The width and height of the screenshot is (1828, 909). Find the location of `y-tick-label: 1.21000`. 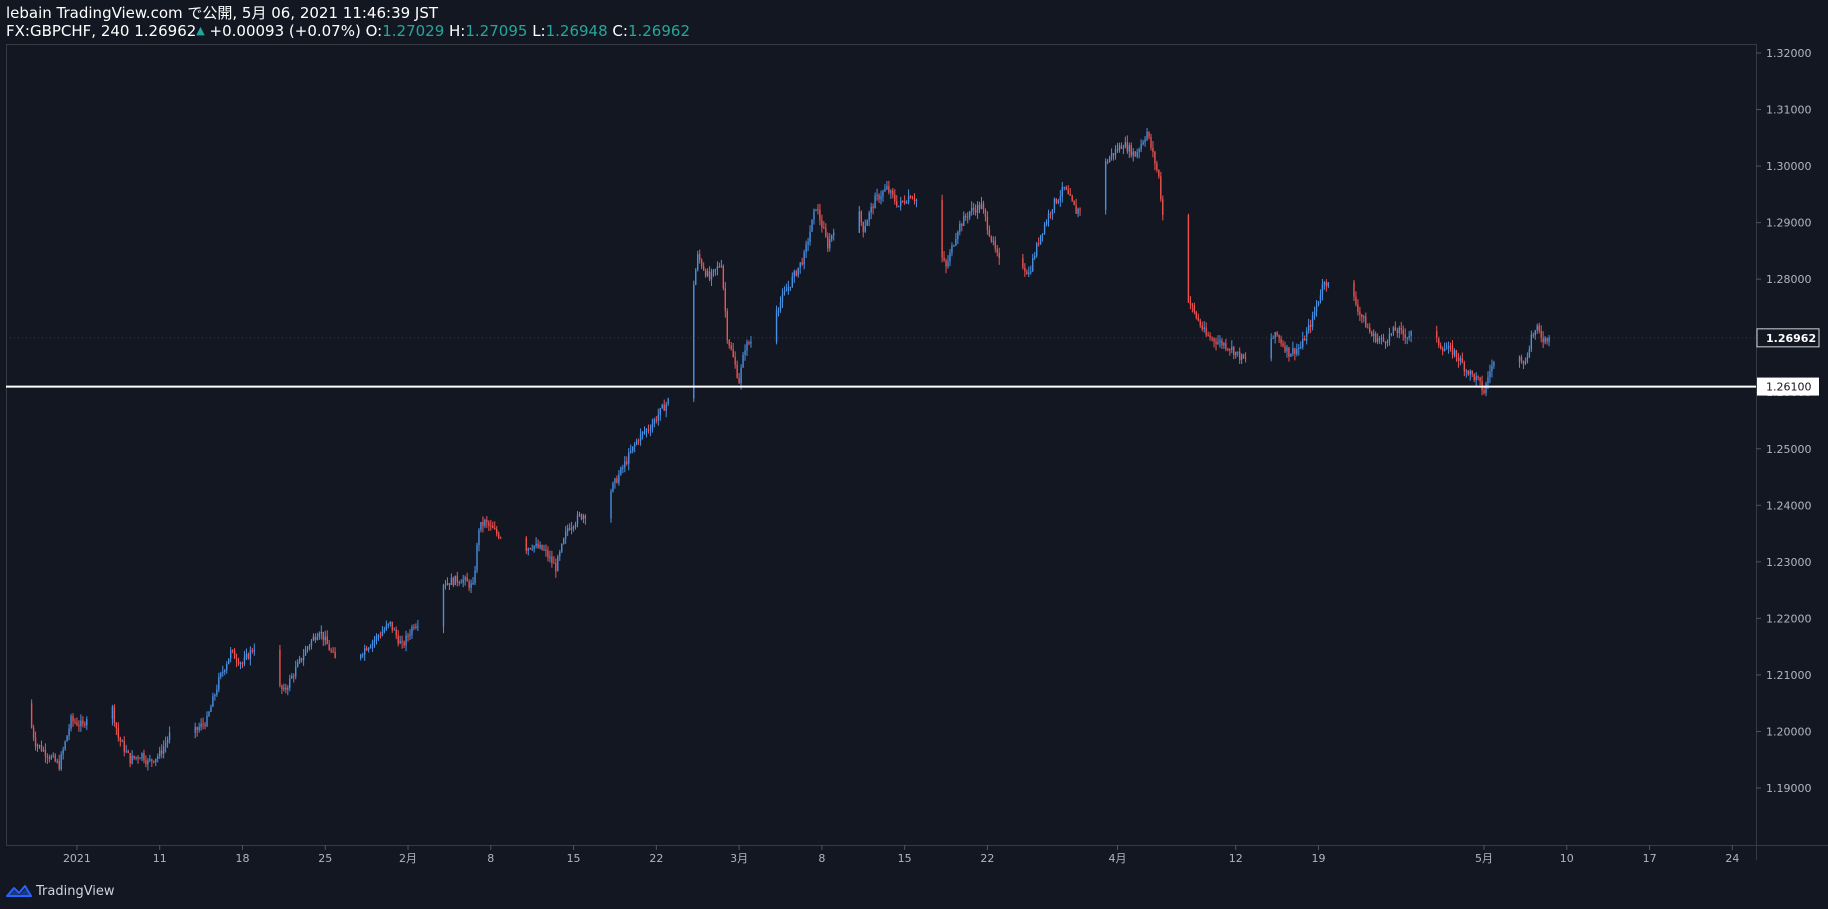

y-tick-label: 1.21000 is located at coordinates (1789, 675).